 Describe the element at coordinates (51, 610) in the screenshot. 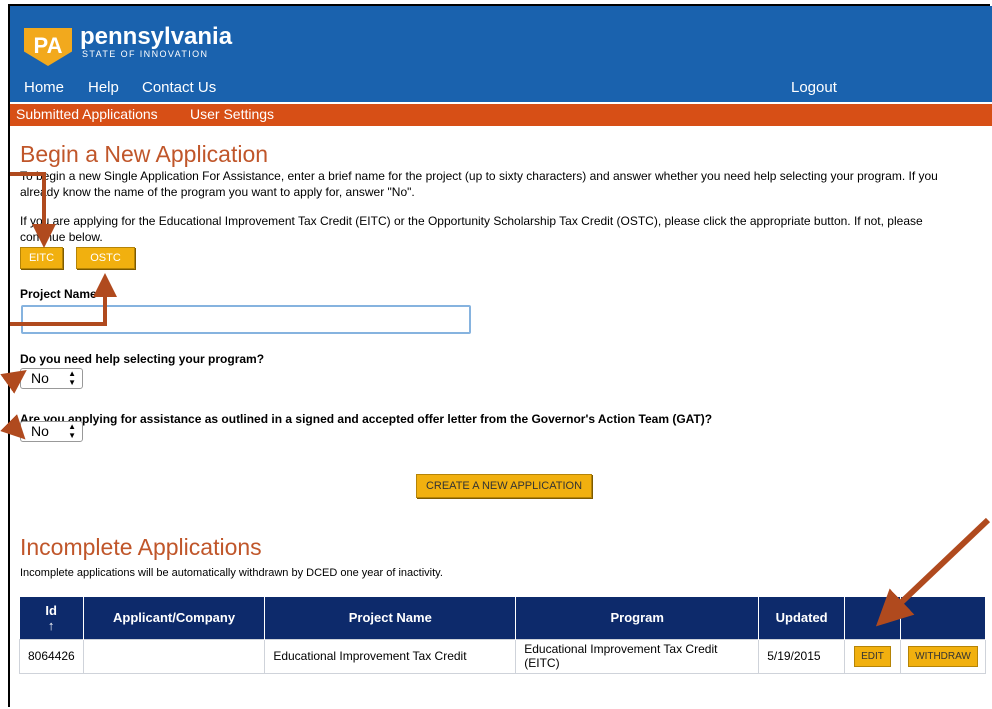

I see `col-id-label: Id` at that location.